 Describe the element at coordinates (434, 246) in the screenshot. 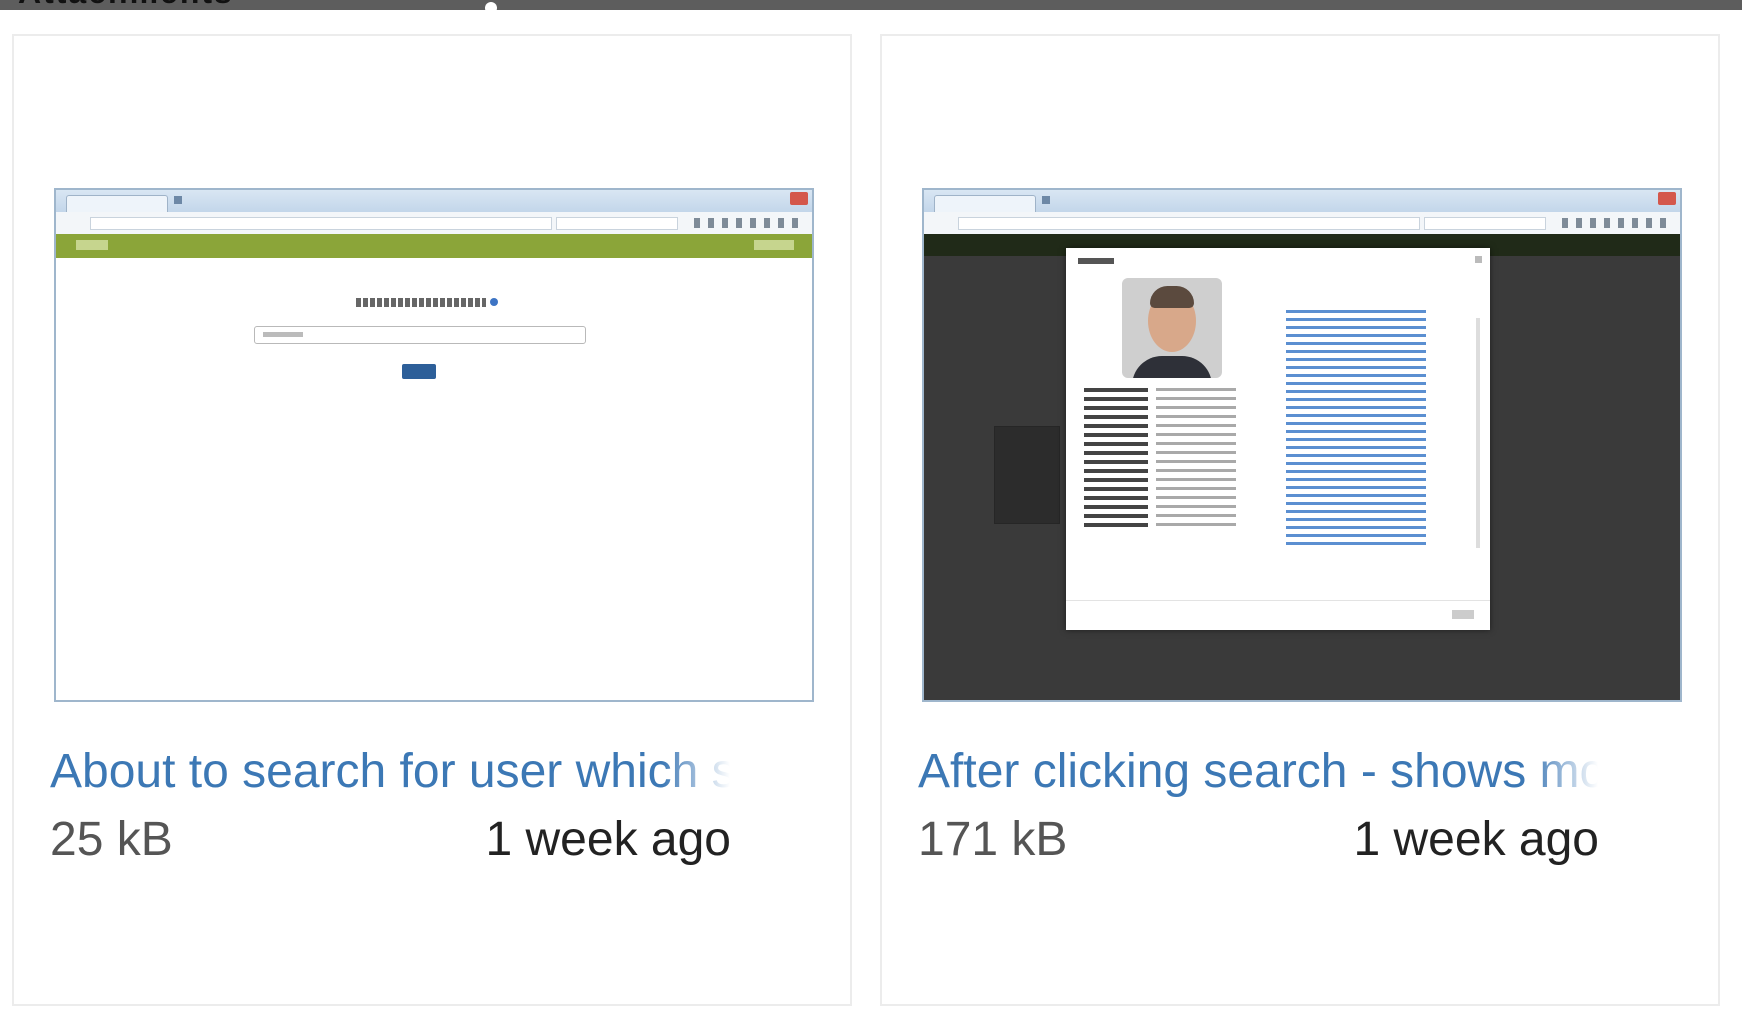

I see `thumb-app-header` at that location.